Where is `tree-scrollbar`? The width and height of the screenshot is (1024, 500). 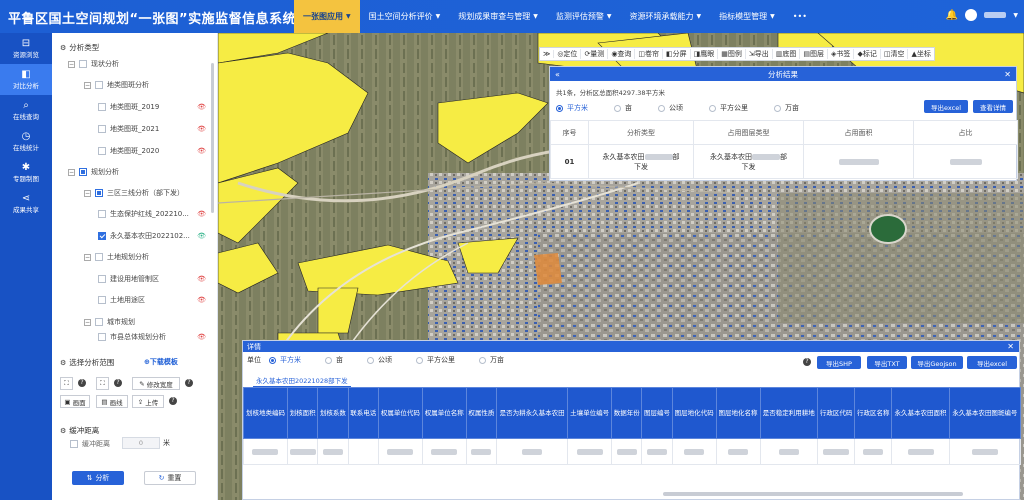
tree-scrollbar is located at coordinates (212, 138).